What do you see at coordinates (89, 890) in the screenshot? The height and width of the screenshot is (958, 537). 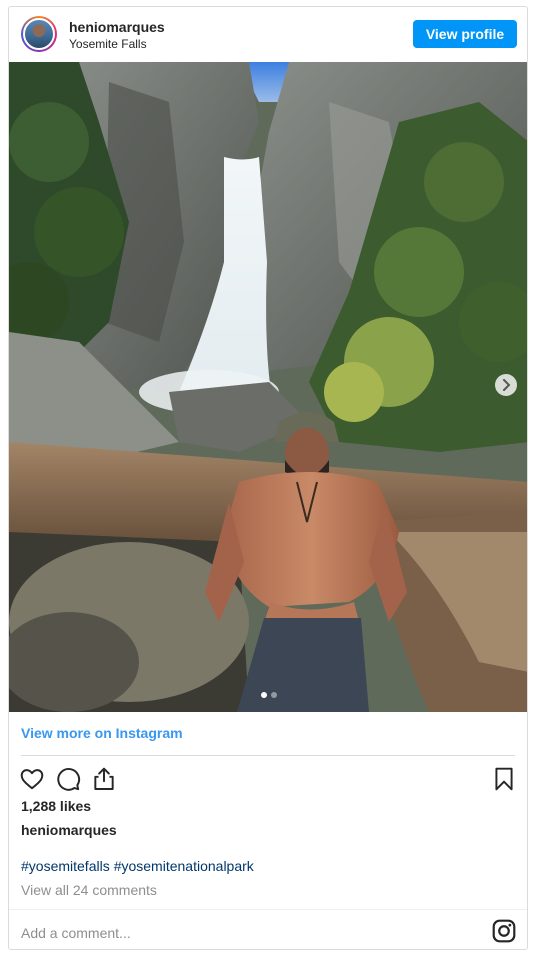 I see `view-all-comments-link: View all 24 comments` at bounding box center [89, 890].